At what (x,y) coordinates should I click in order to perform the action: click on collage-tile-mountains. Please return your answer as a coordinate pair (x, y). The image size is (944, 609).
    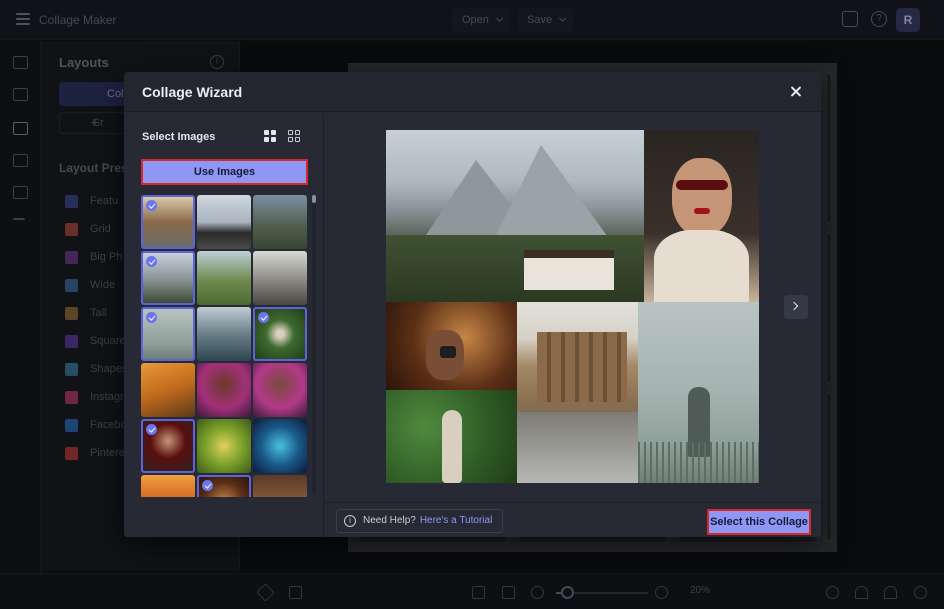
    Looking at the image, I should click on (515, 216).